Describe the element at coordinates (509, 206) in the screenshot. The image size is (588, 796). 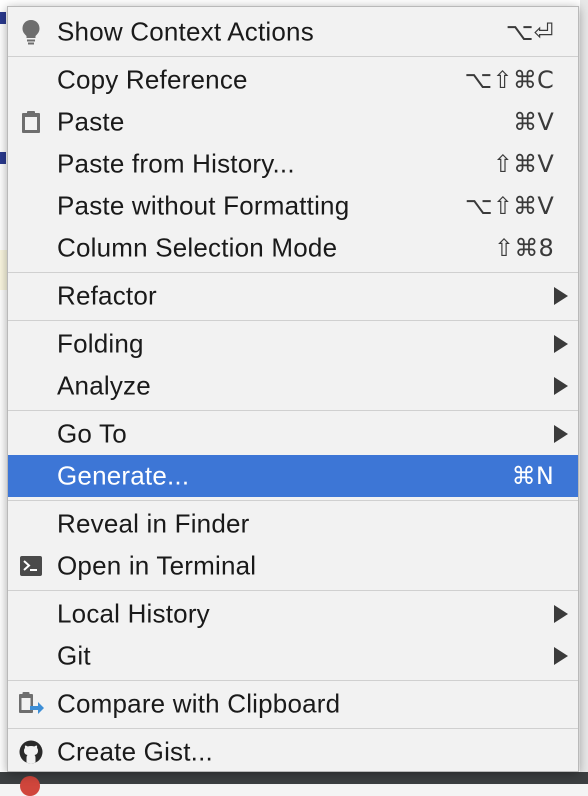
I see `menu-item-shortcut: ⌥⇧⌘V` at that location.